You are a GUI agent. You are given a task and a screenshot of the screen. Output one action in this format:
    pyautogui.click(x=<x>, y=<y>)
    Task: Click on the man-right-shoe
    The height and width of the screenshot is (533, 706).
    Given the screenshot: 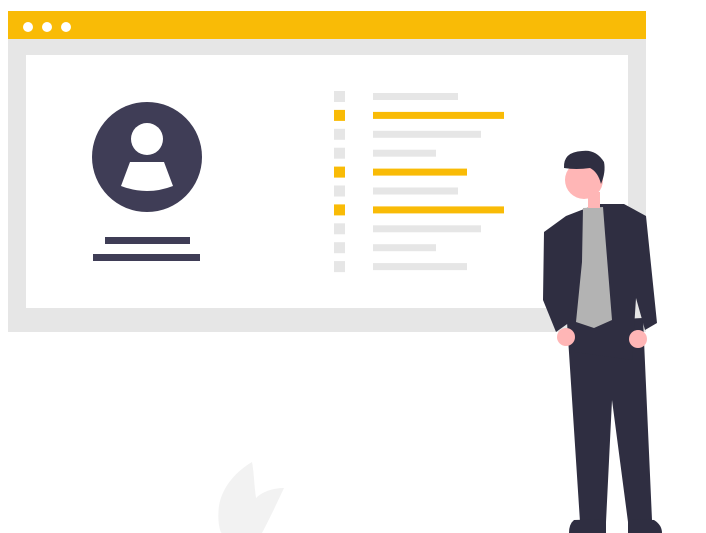 What is the action you would take?
    pyautogui.click(x=645, y=526)
    